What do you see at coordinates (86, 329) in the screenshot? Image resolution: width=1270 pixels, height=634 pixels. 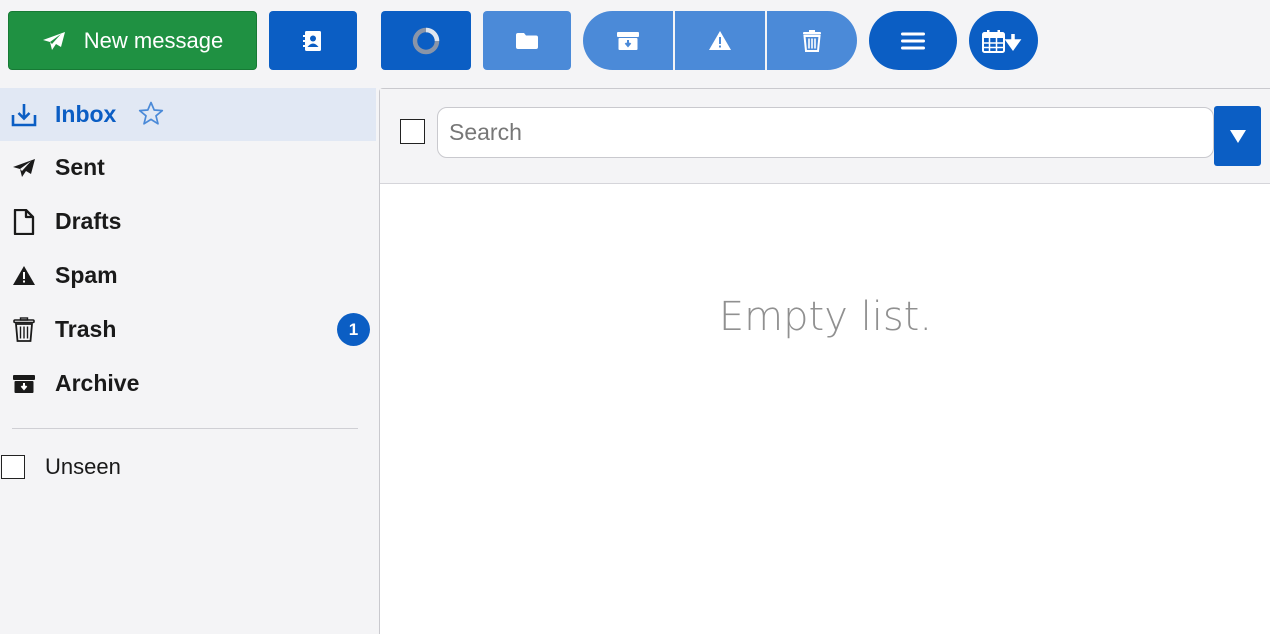 I see `folder-label: Trash` at bounding box center [86, 329].